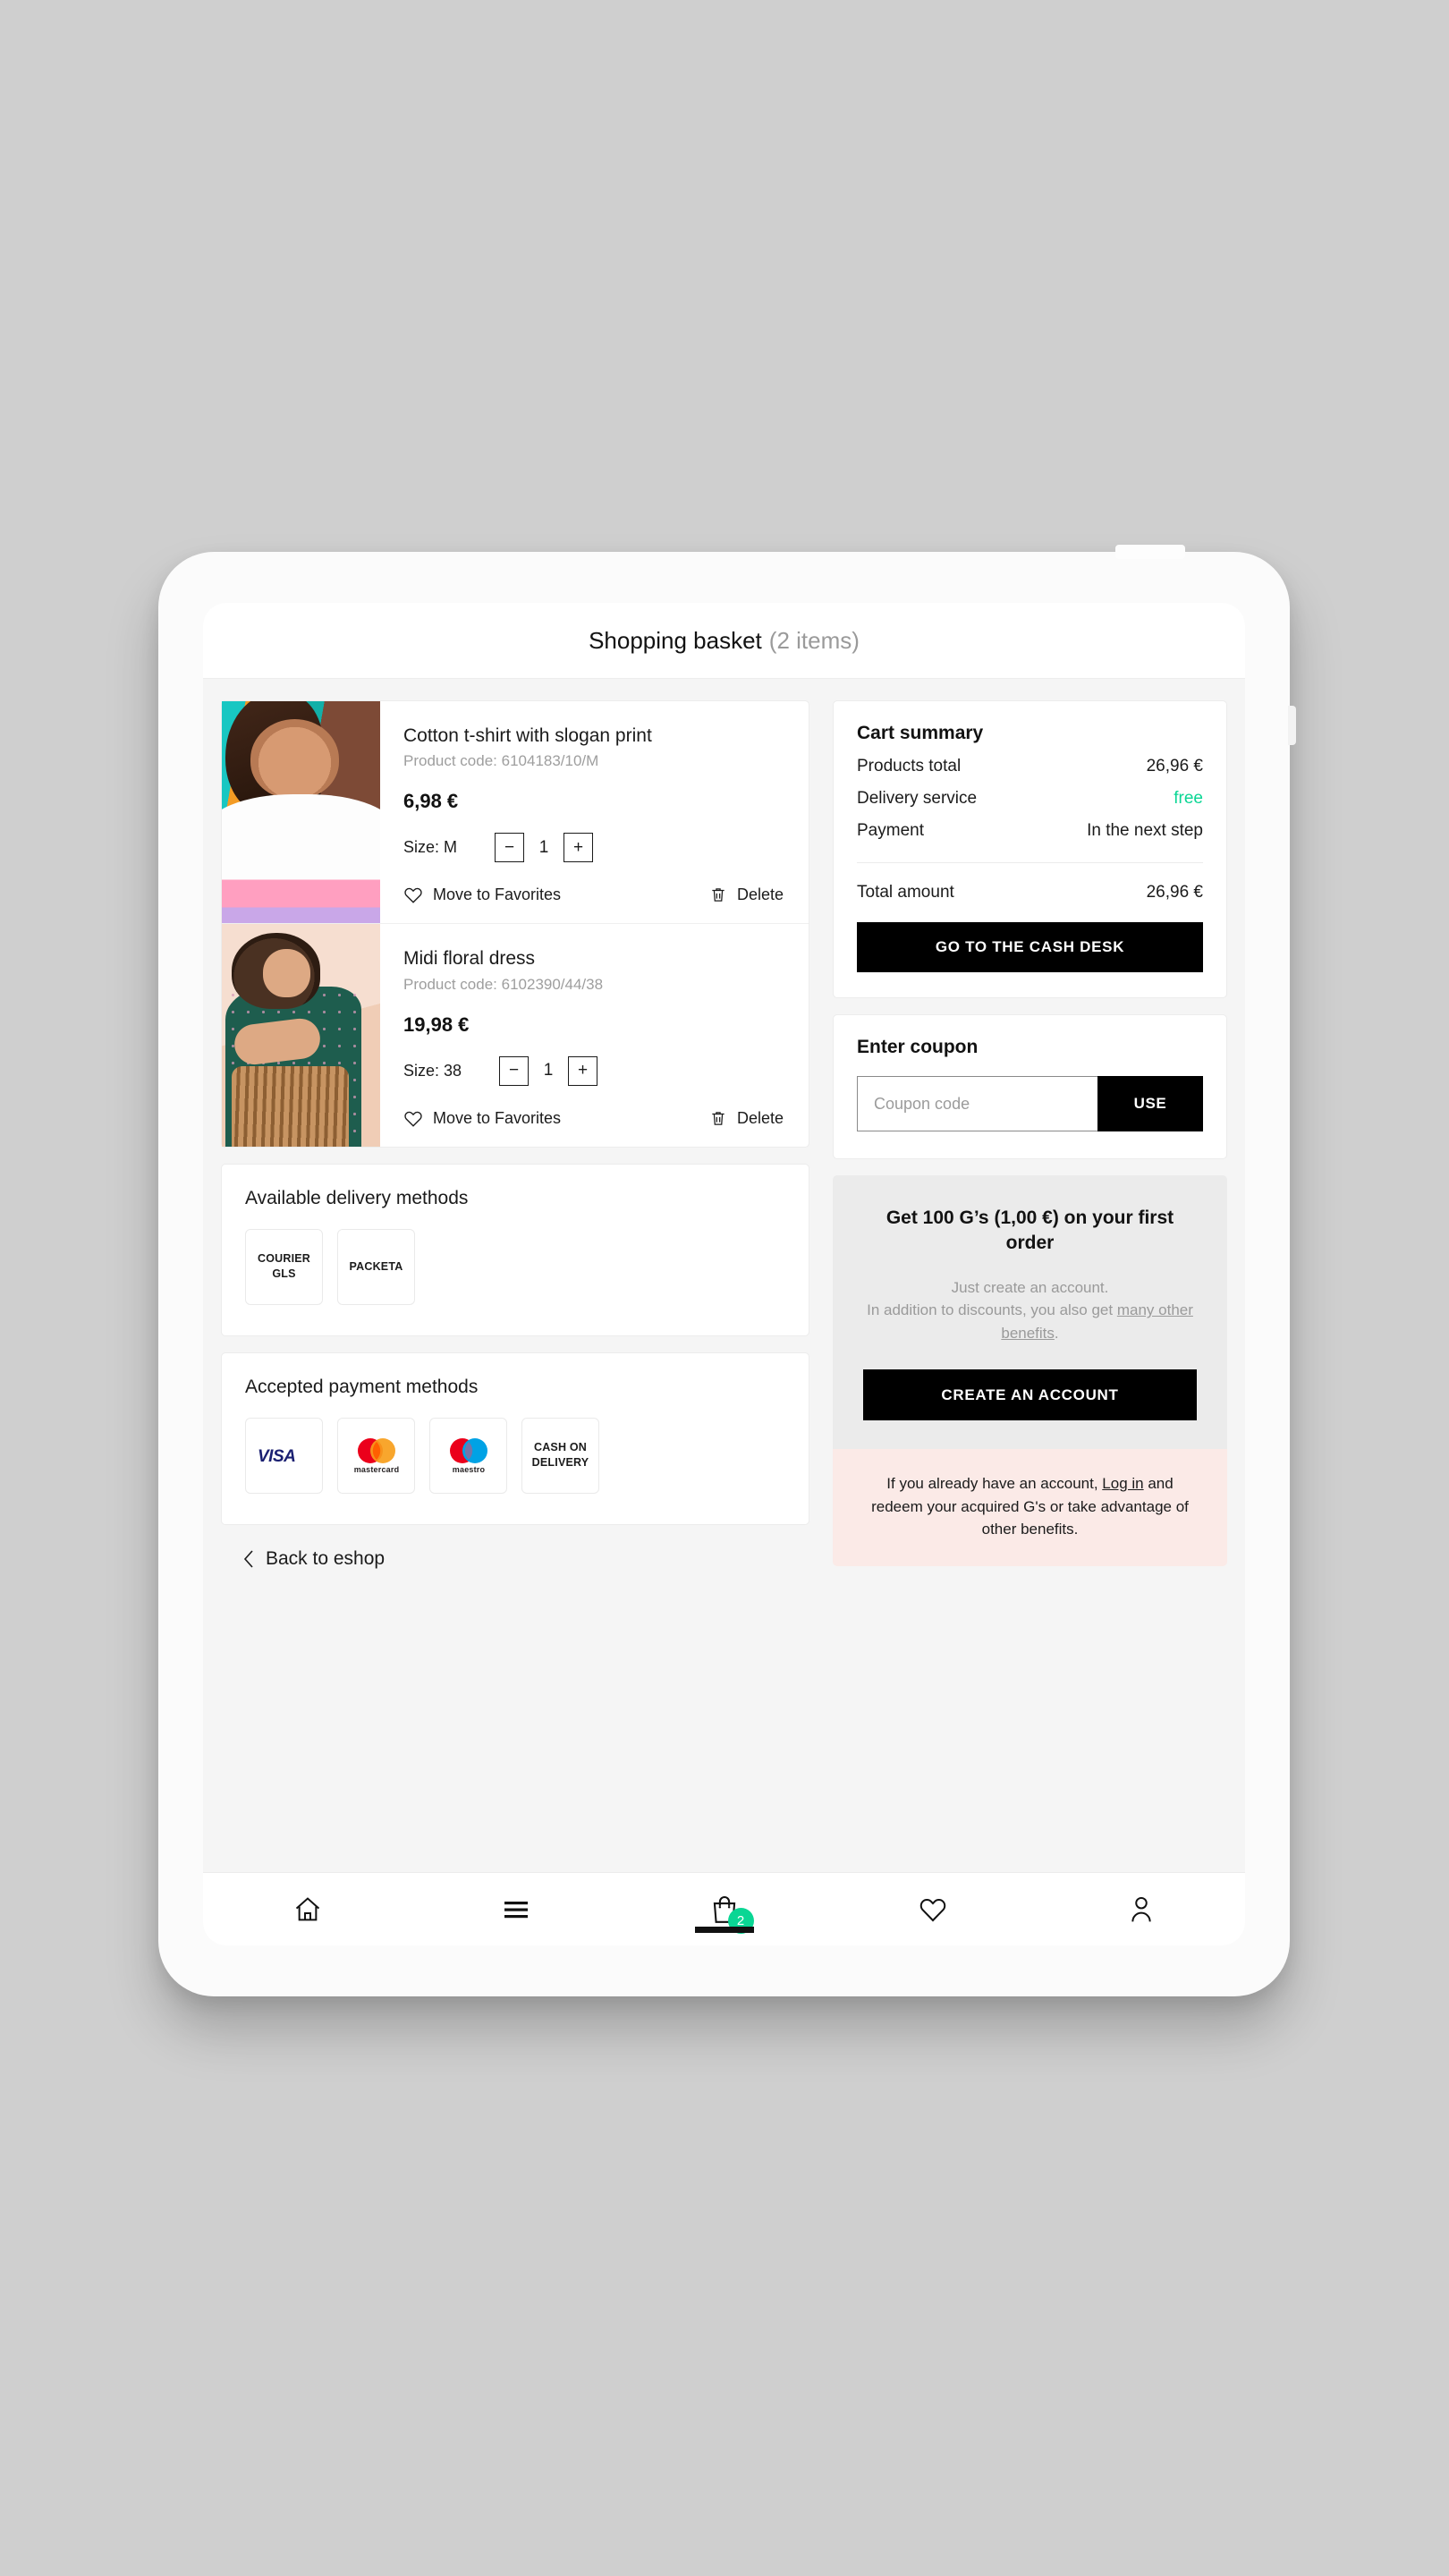 The image size is (1449, 2576). Describe the element at coordinates (503, 984) in the screenshot. I see `product-code: Product code: 6102390/44/38` at that location.